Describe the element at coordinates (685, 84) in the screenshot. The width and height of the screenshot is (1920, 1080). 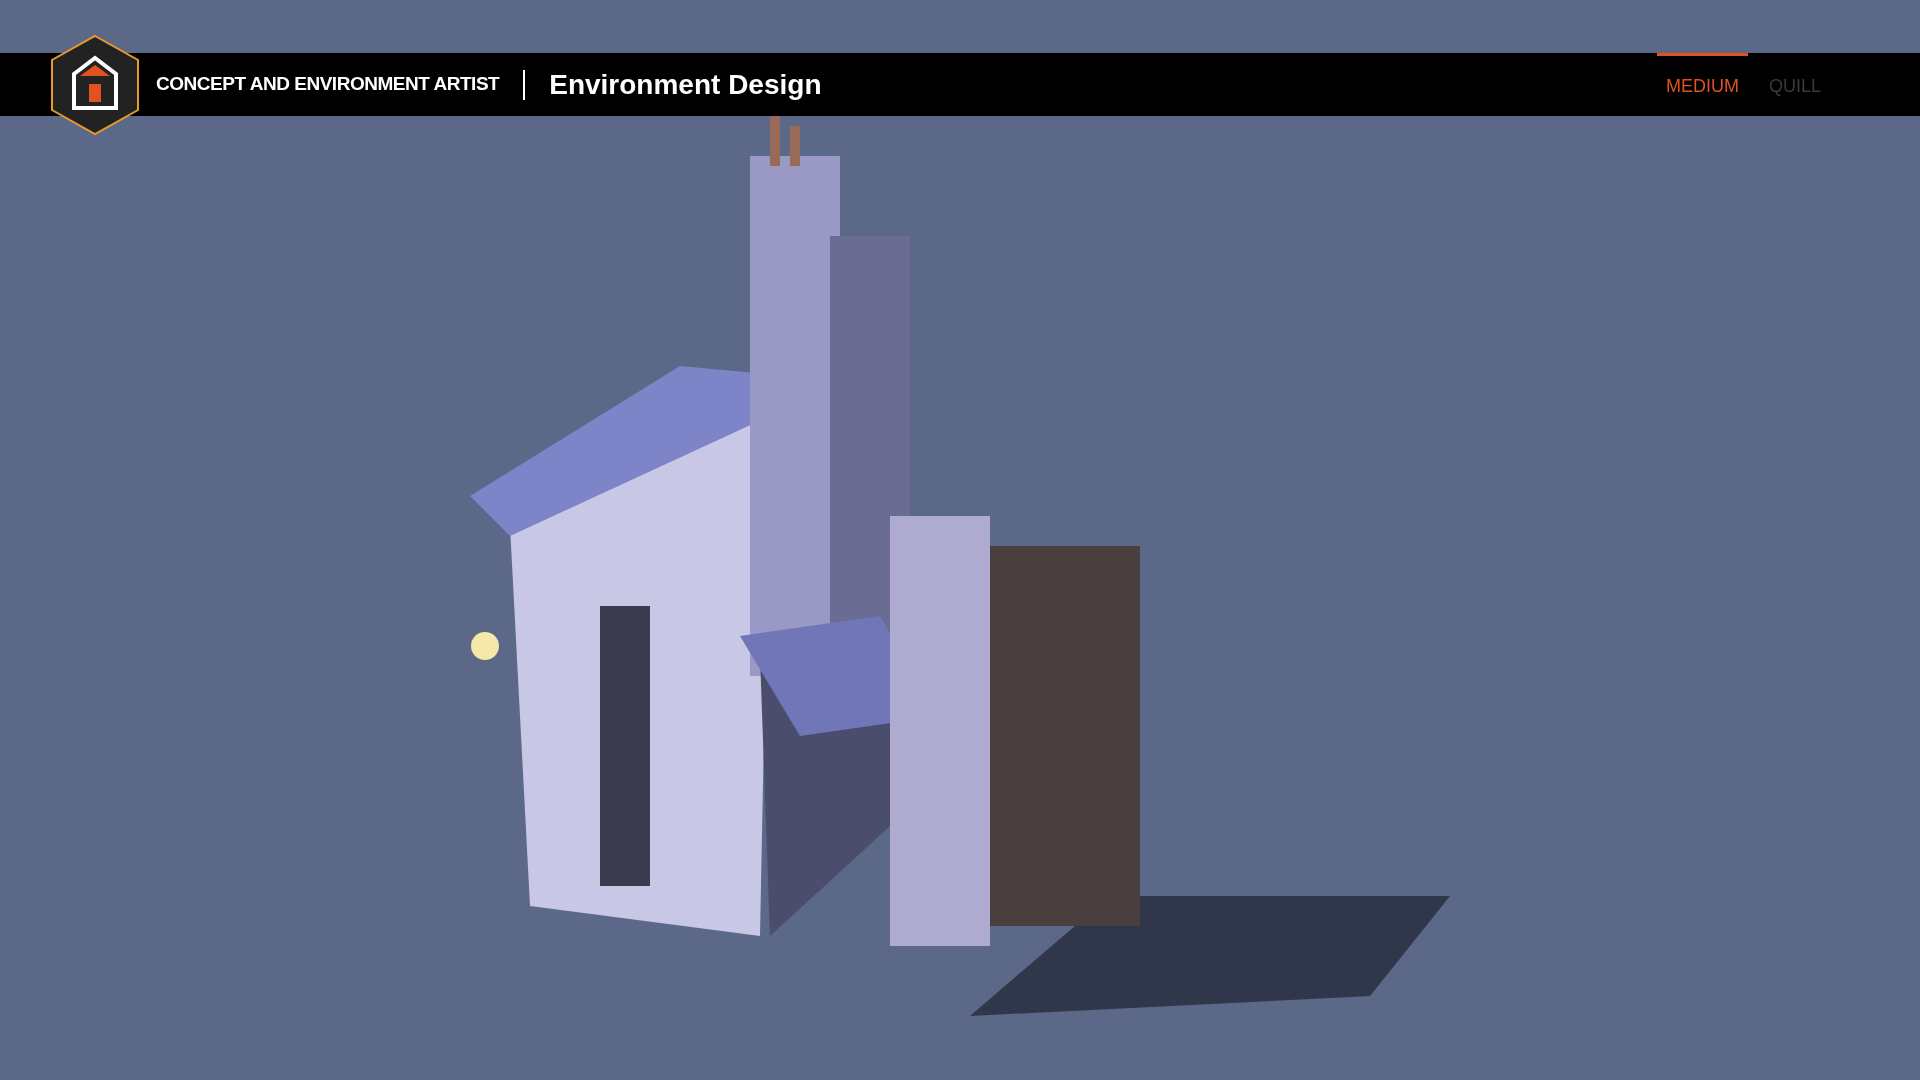
I see `page-title: Environment Design` at that location.